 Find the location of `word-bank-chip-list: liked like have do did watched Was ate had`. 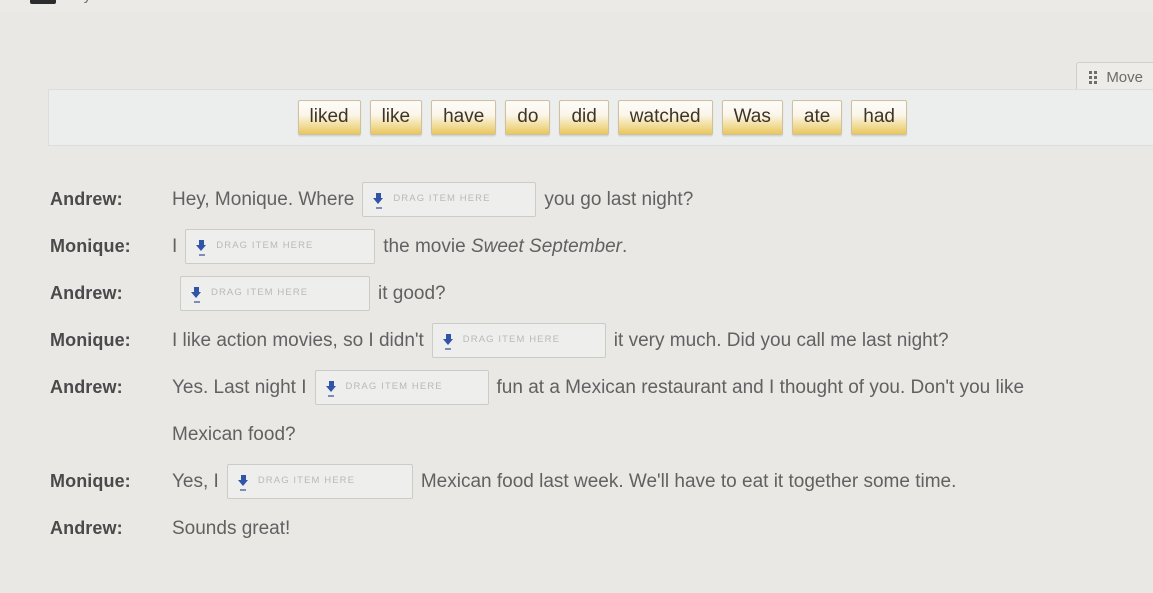

word-bank-chip-list: liked like have do did watched Was ate had is located at coordinates (602, 117).